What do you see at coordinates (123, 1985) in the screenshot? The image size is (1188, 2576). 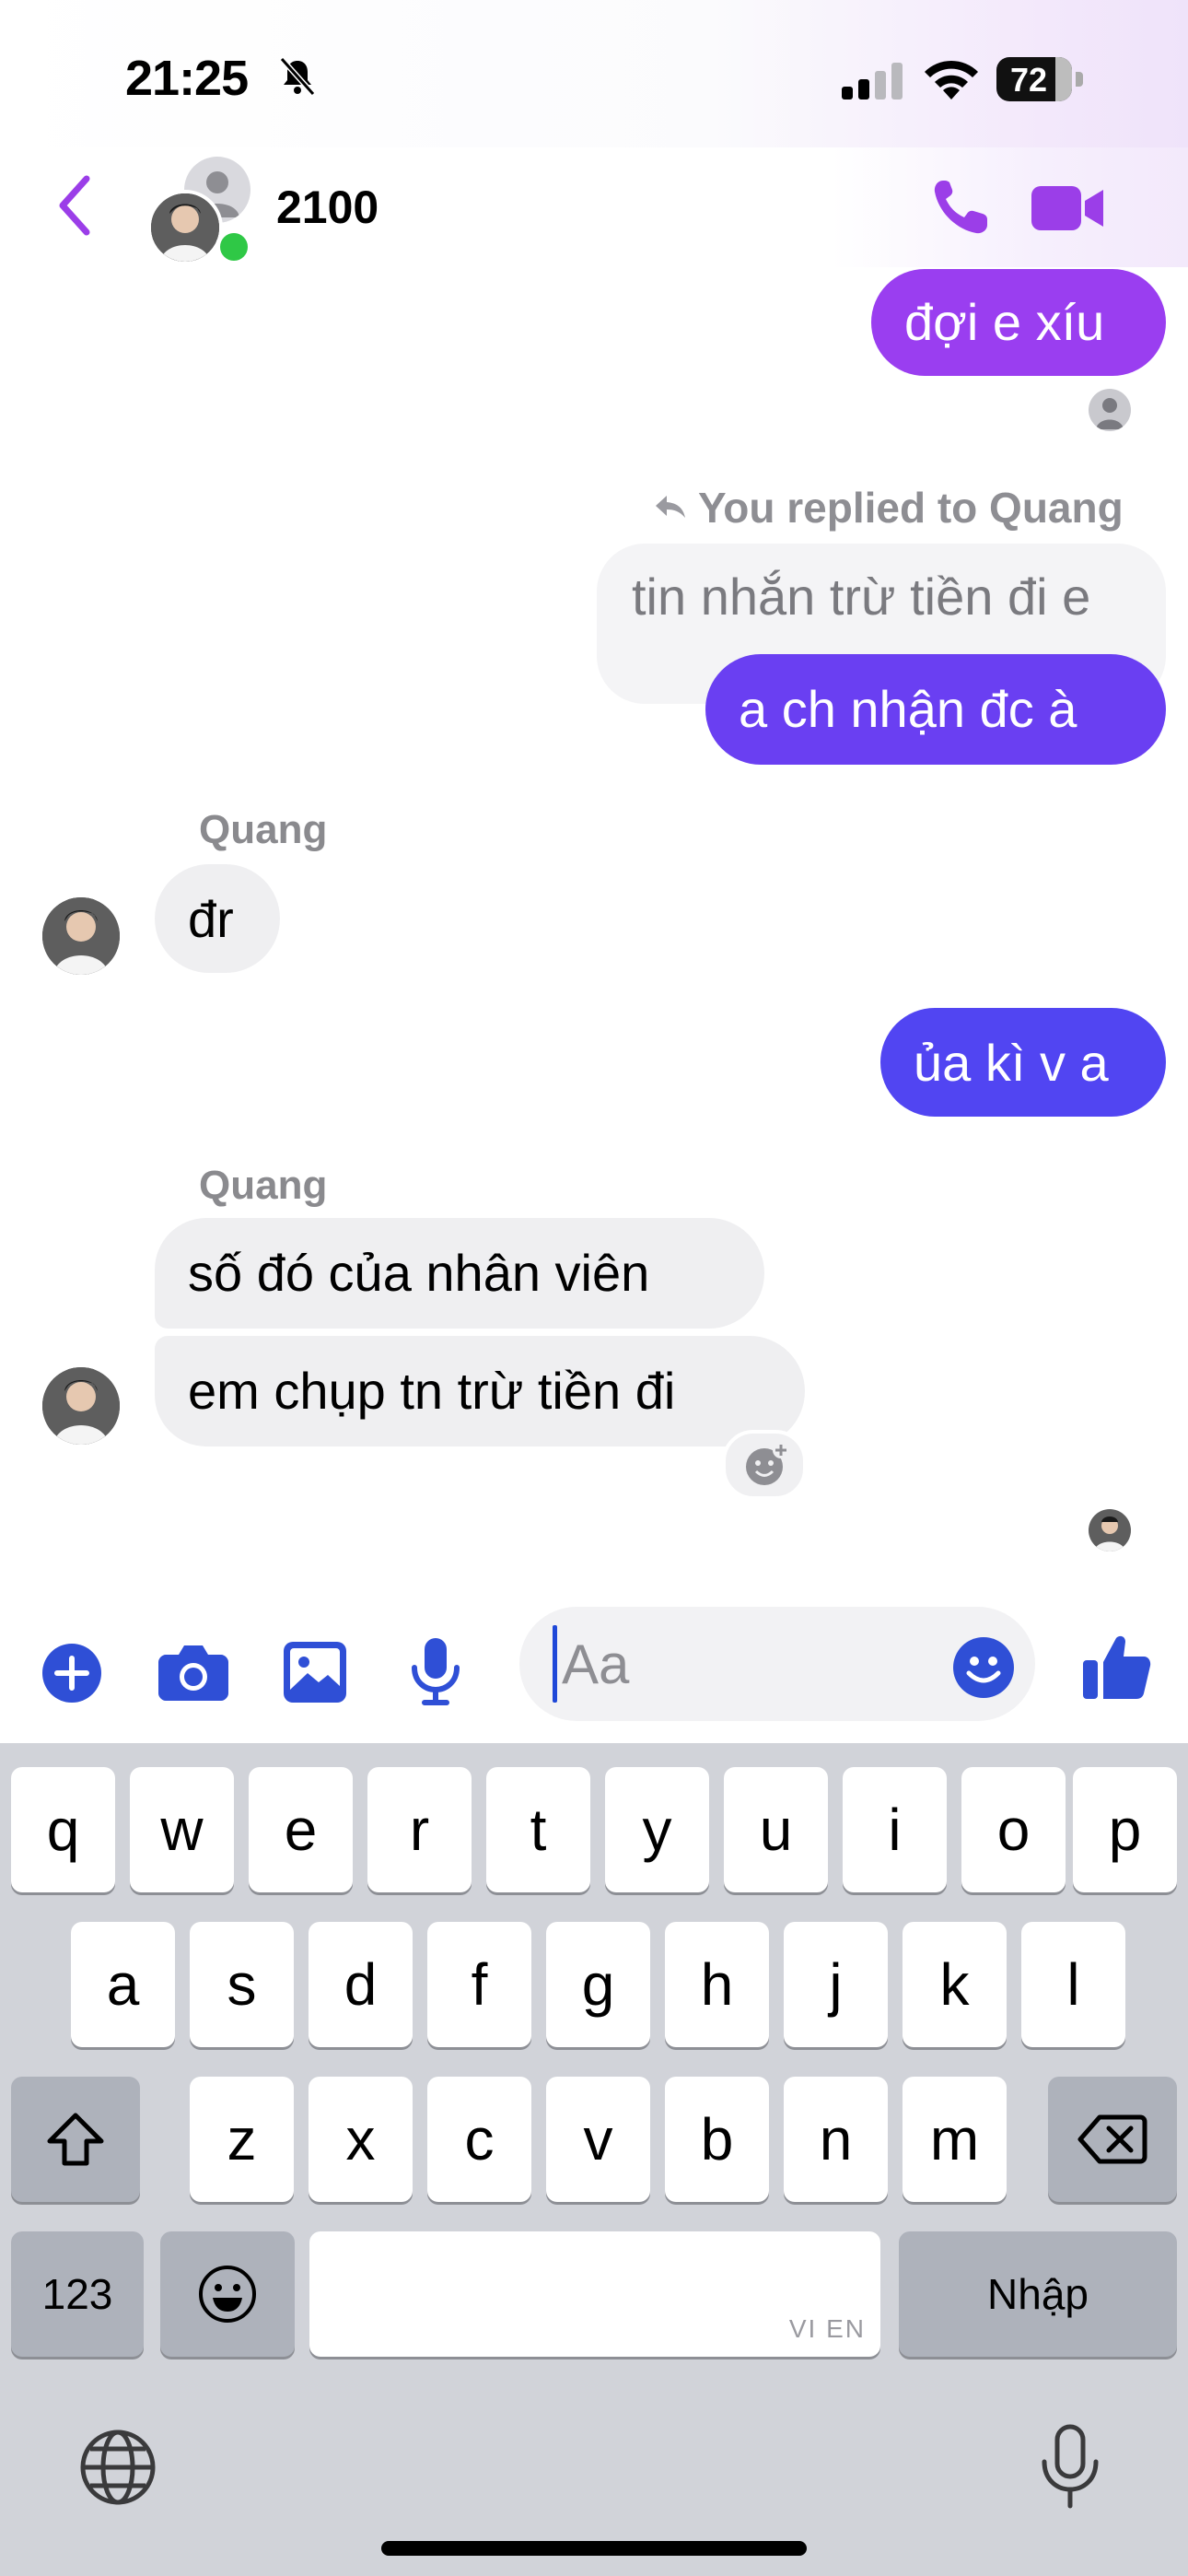 I see `key-a: a` at bounding box center [123, 1985].